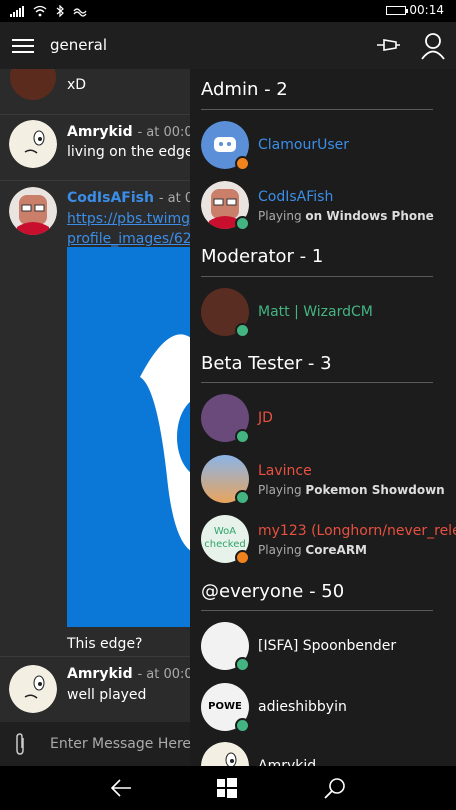 This screenshot has width=456, height=810. I want to click on message-link: https://pbs.twimg.co, so click(128, 219).